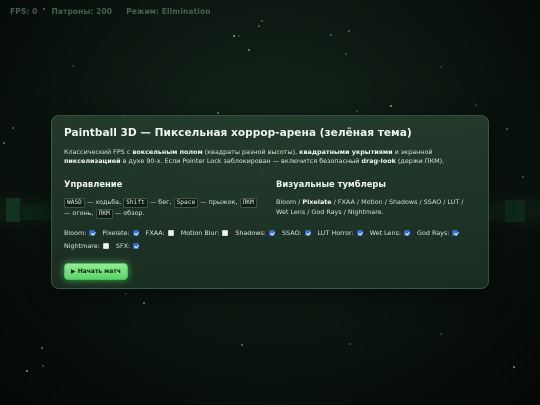 The height and width of the screenshot is (405, 540). I want to click on toggle-label: SFX:, so click(123, 245).